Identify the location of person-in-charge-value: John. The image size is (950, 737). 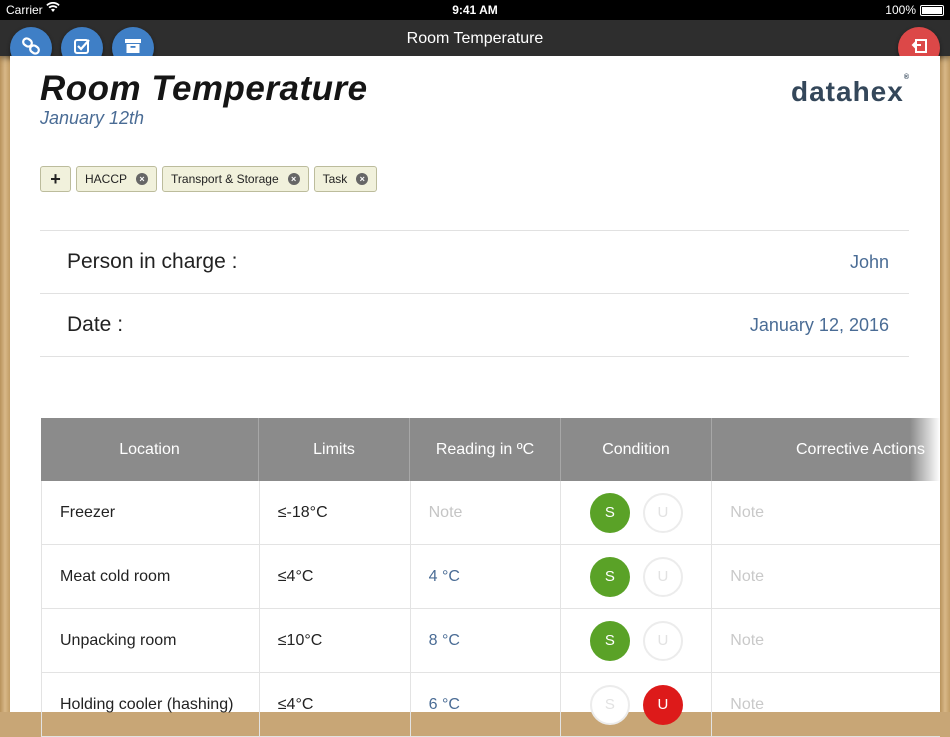
(869, 262).